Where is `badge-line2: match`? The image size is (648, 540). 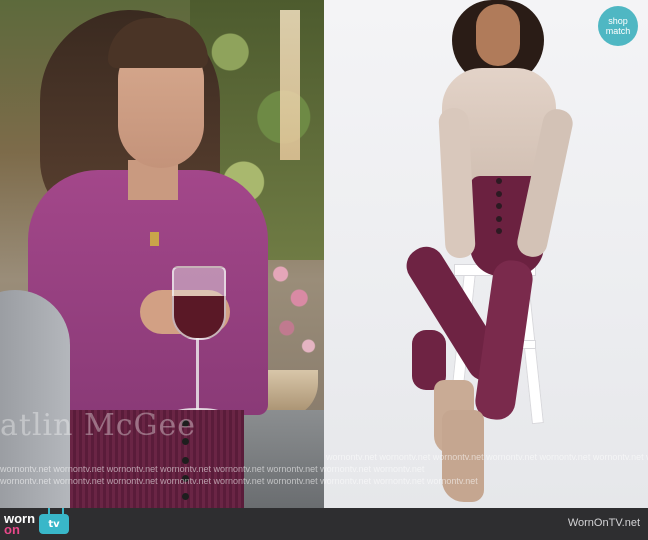
badge-line2: match is located at coordinates (618, 31).